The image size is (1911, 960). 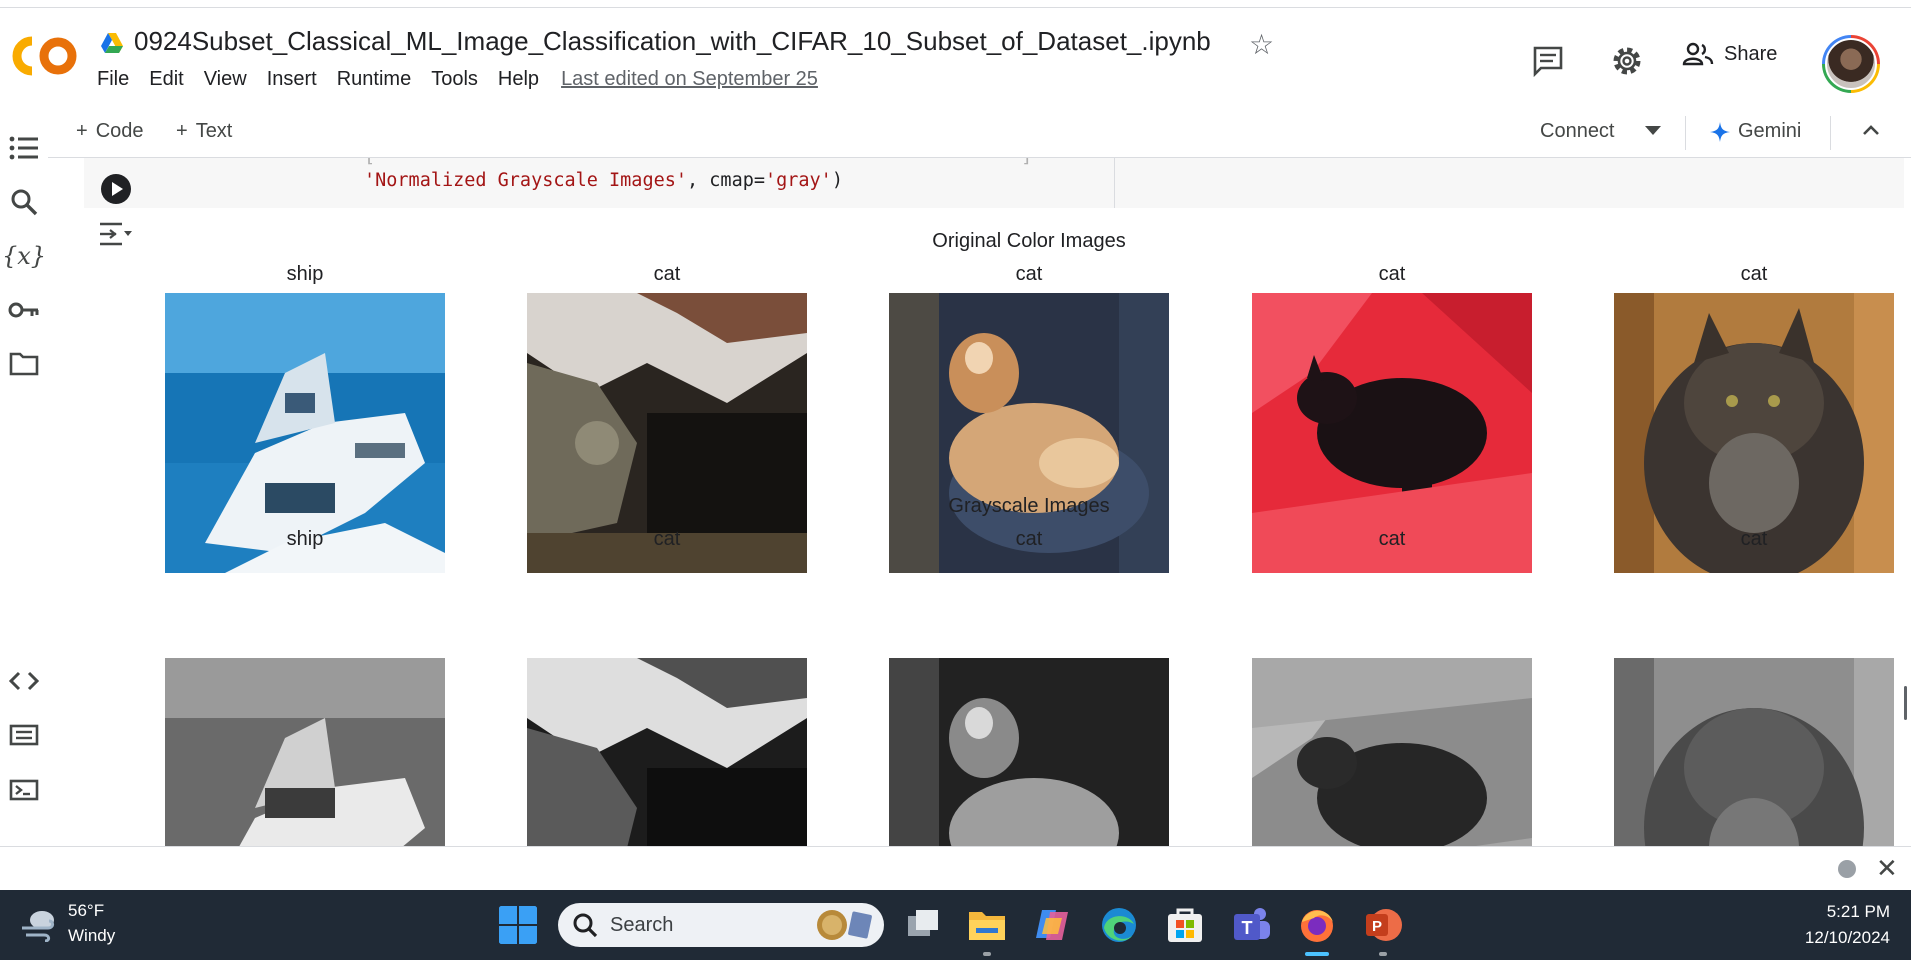 I want to click on add-text-button: + Text, so click(x=204, y=131).